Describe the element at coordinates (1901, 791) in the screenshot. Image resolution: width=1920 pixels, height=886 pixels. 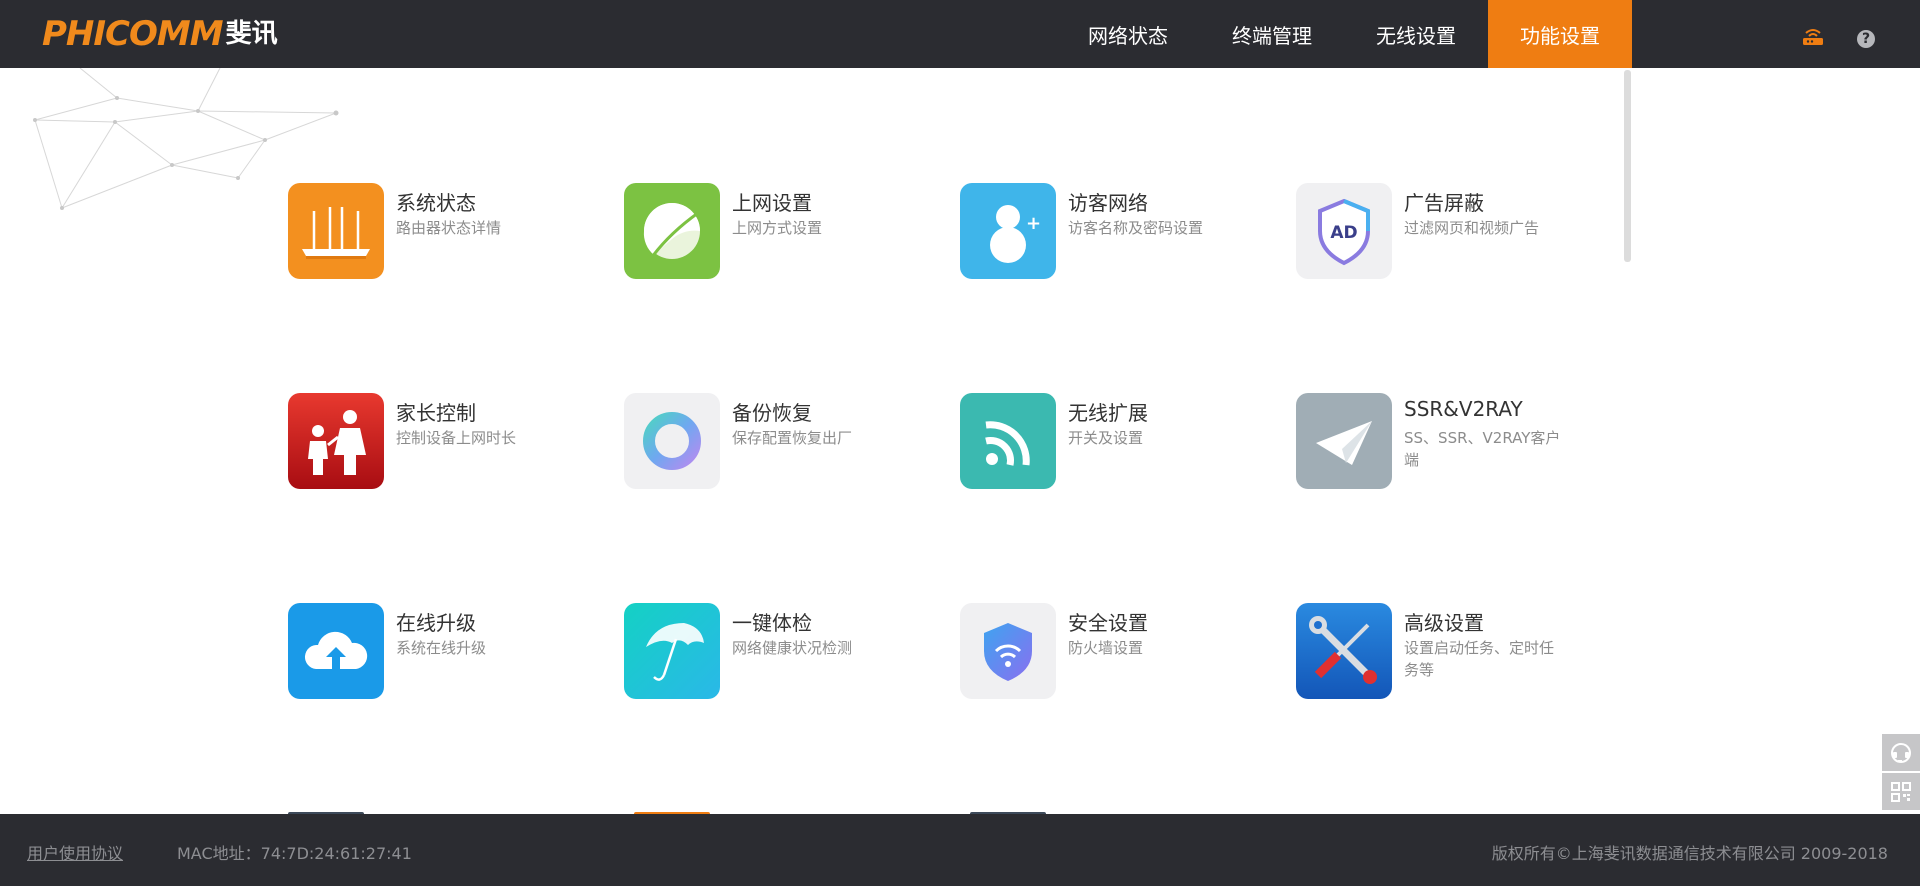
I see `qrcode-icon` at that location.